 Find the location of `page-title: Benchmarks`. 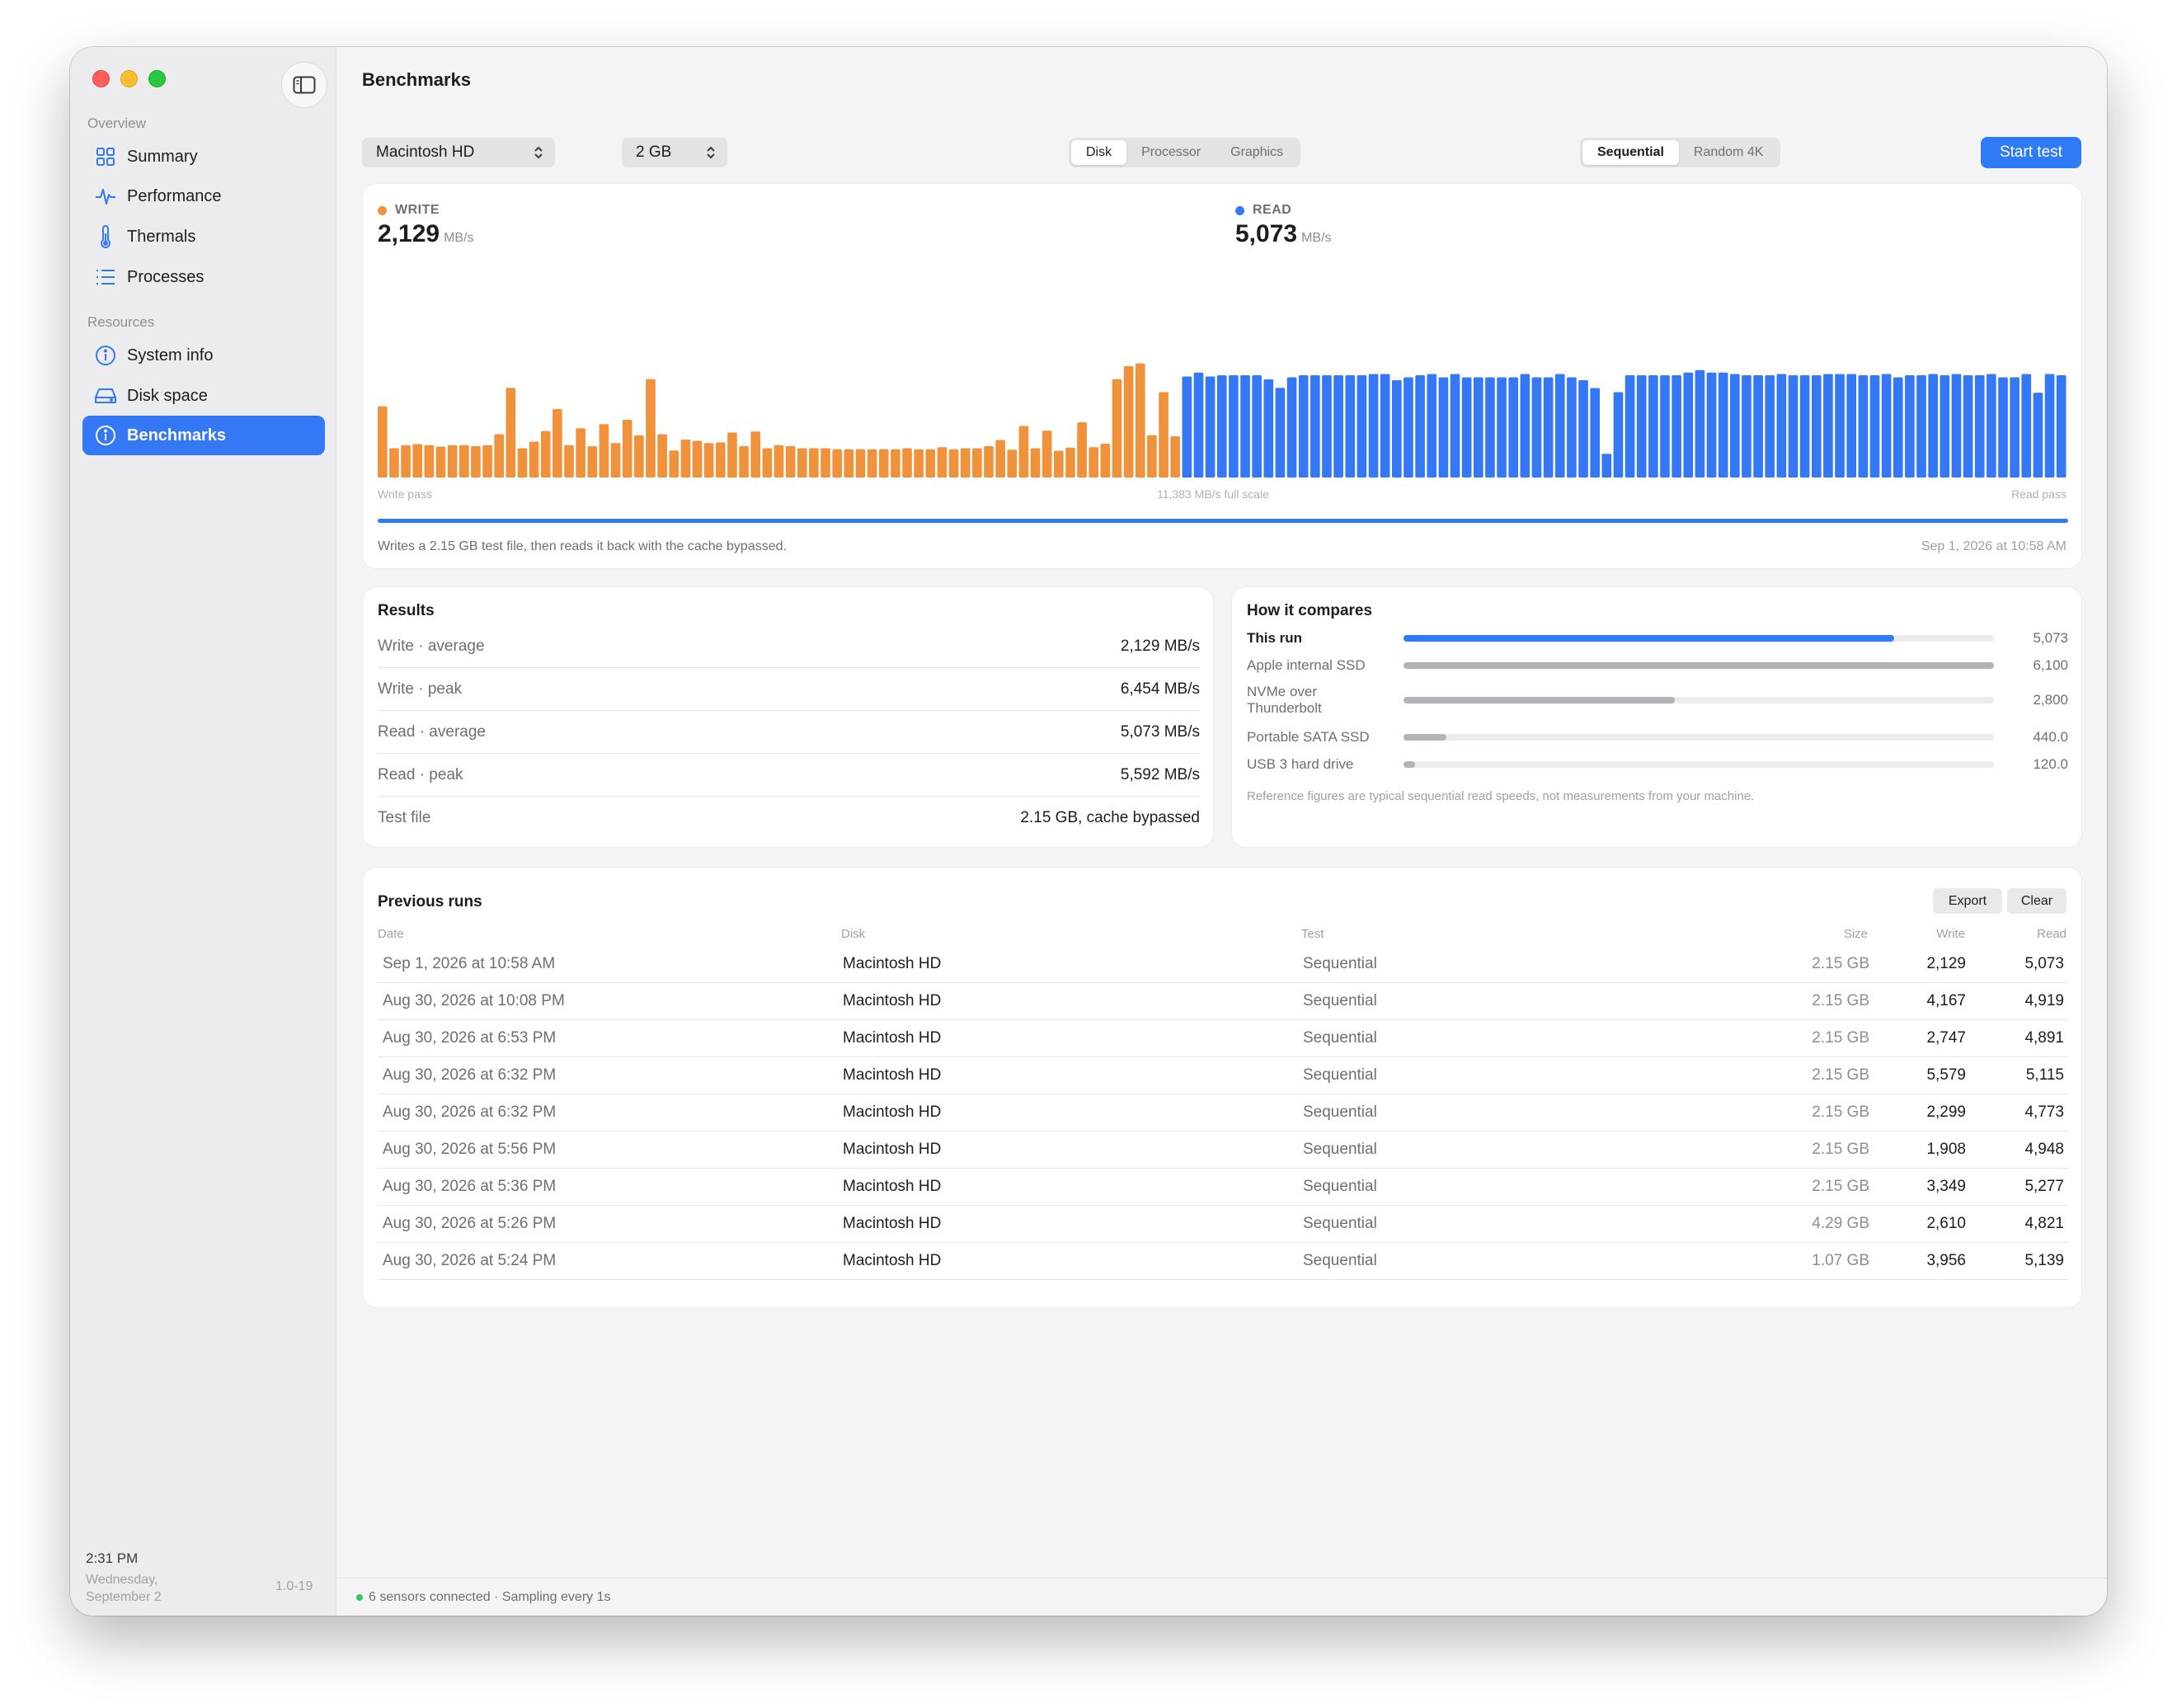

page-title: Benchmarks is located at coordinates (417, 79).